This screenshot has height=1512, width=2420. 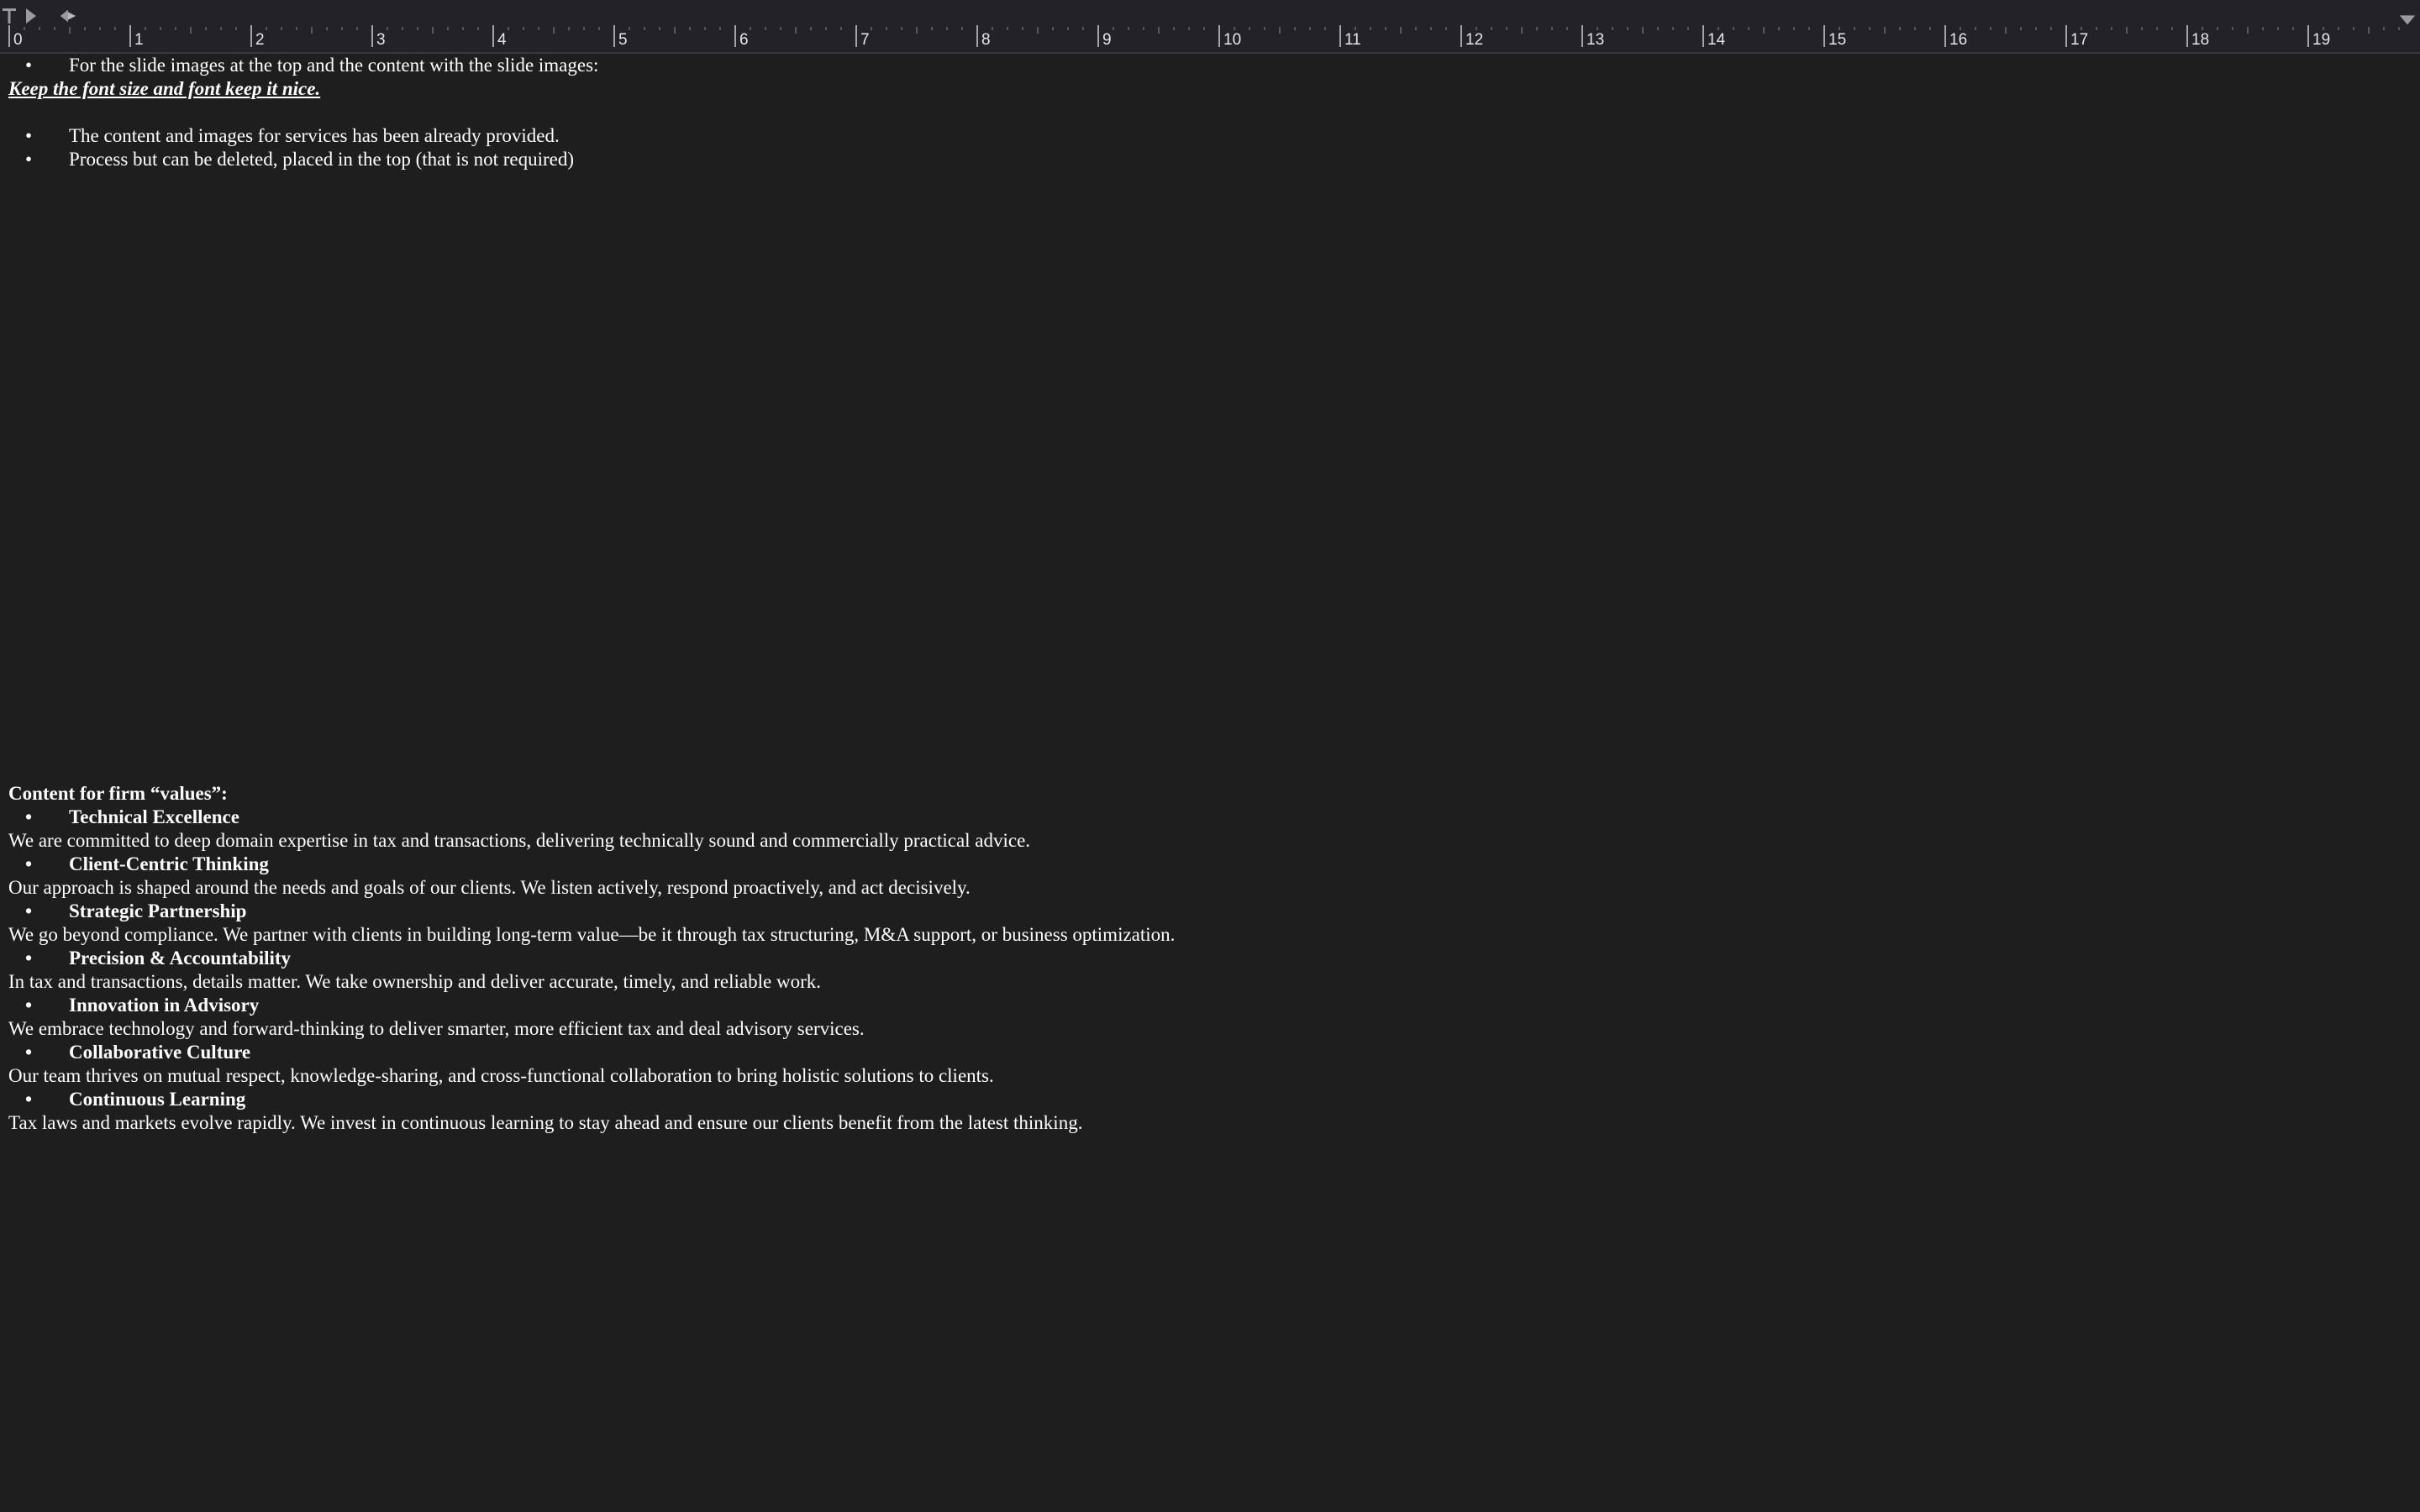 What do you see at coordinates (139, 40) in the screenshot?
I see `ruler-number: 1` at bounding box center [139, 40].